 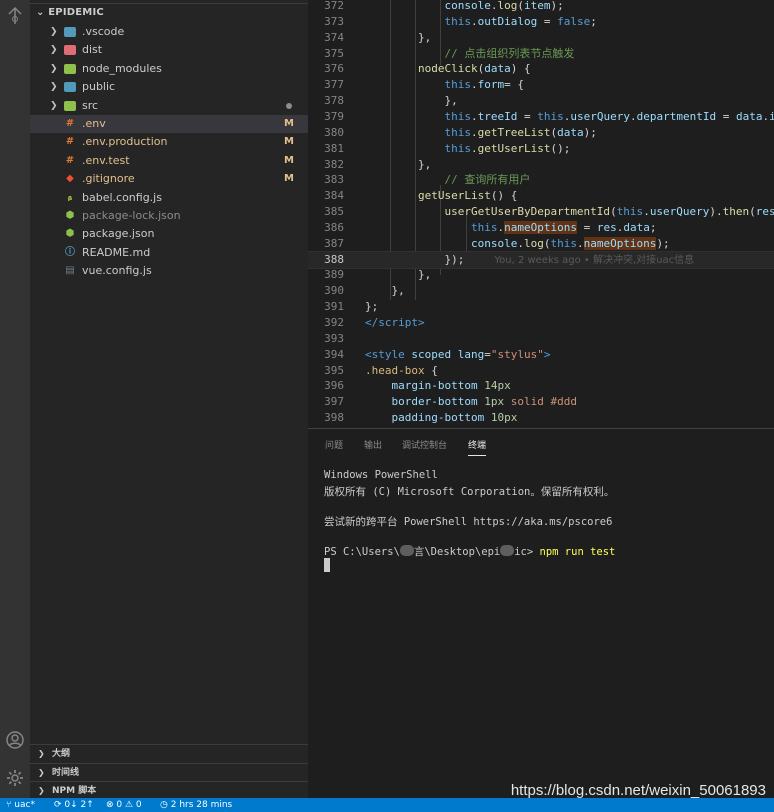 What do you see at coordinates (447, 69) in the screenshot?
I see `code-token: nodeClick` at bounding box center [447, 69].